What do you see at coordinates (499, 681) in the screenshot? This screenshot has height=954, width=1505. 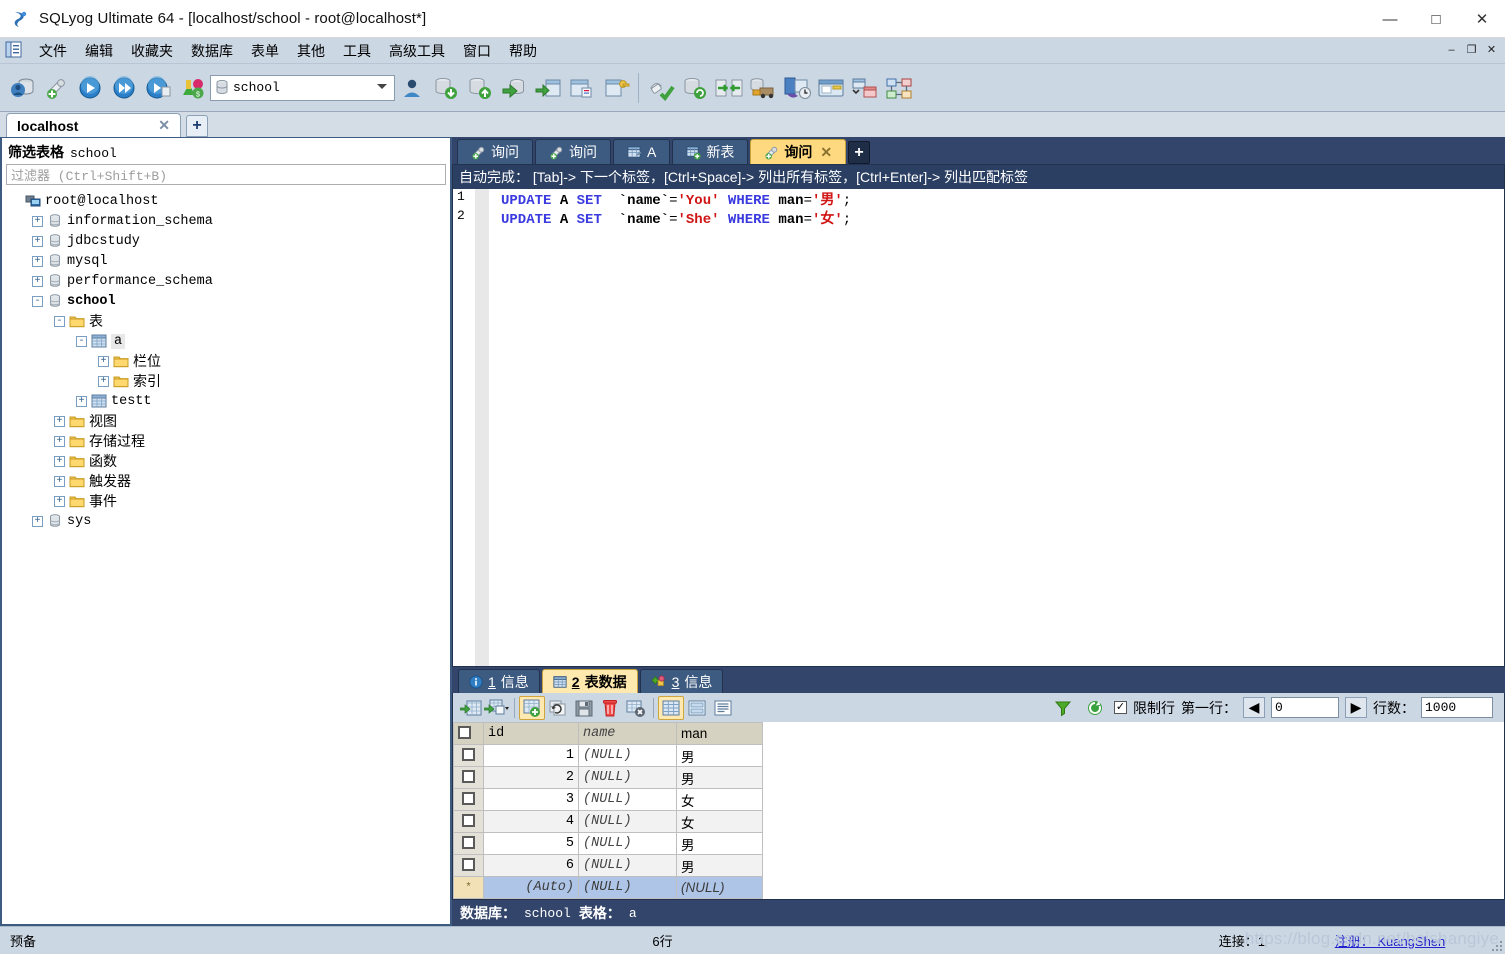 I see `result-tab: 1 信息` at bounding box center [499, 681].